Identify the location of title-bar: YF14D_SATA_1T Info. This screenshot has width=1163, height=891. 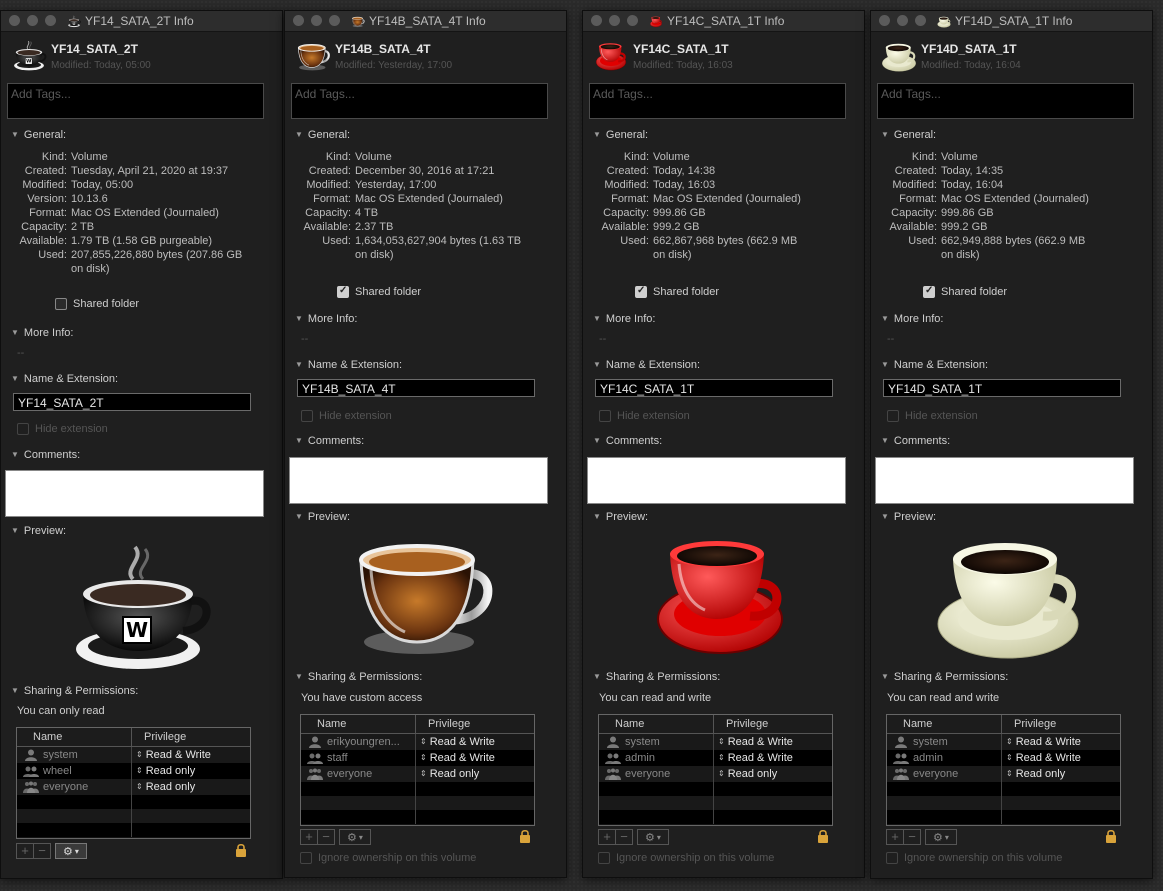
(1011, 21).